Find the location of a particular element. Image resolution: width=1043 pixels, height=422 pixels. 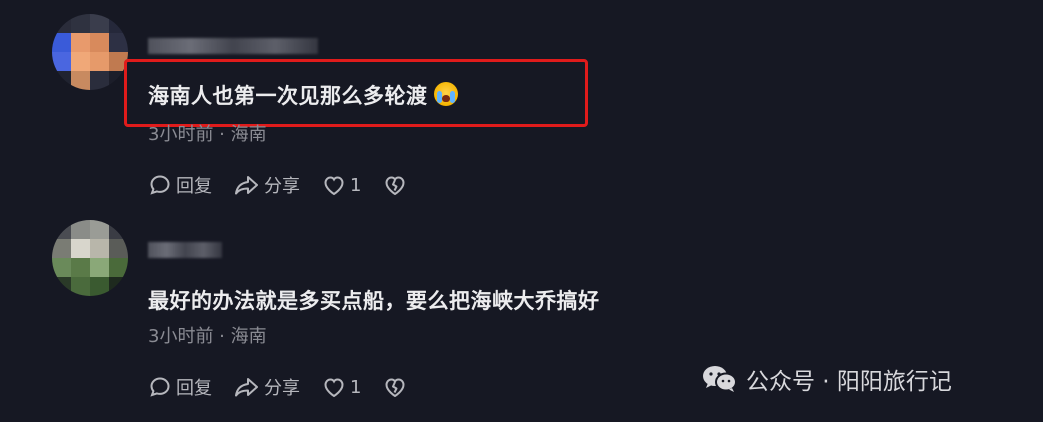

comment-text: 最好的办法就是多买点船，要么把海峡大乔搞好 is located at coordinates (374, 301).